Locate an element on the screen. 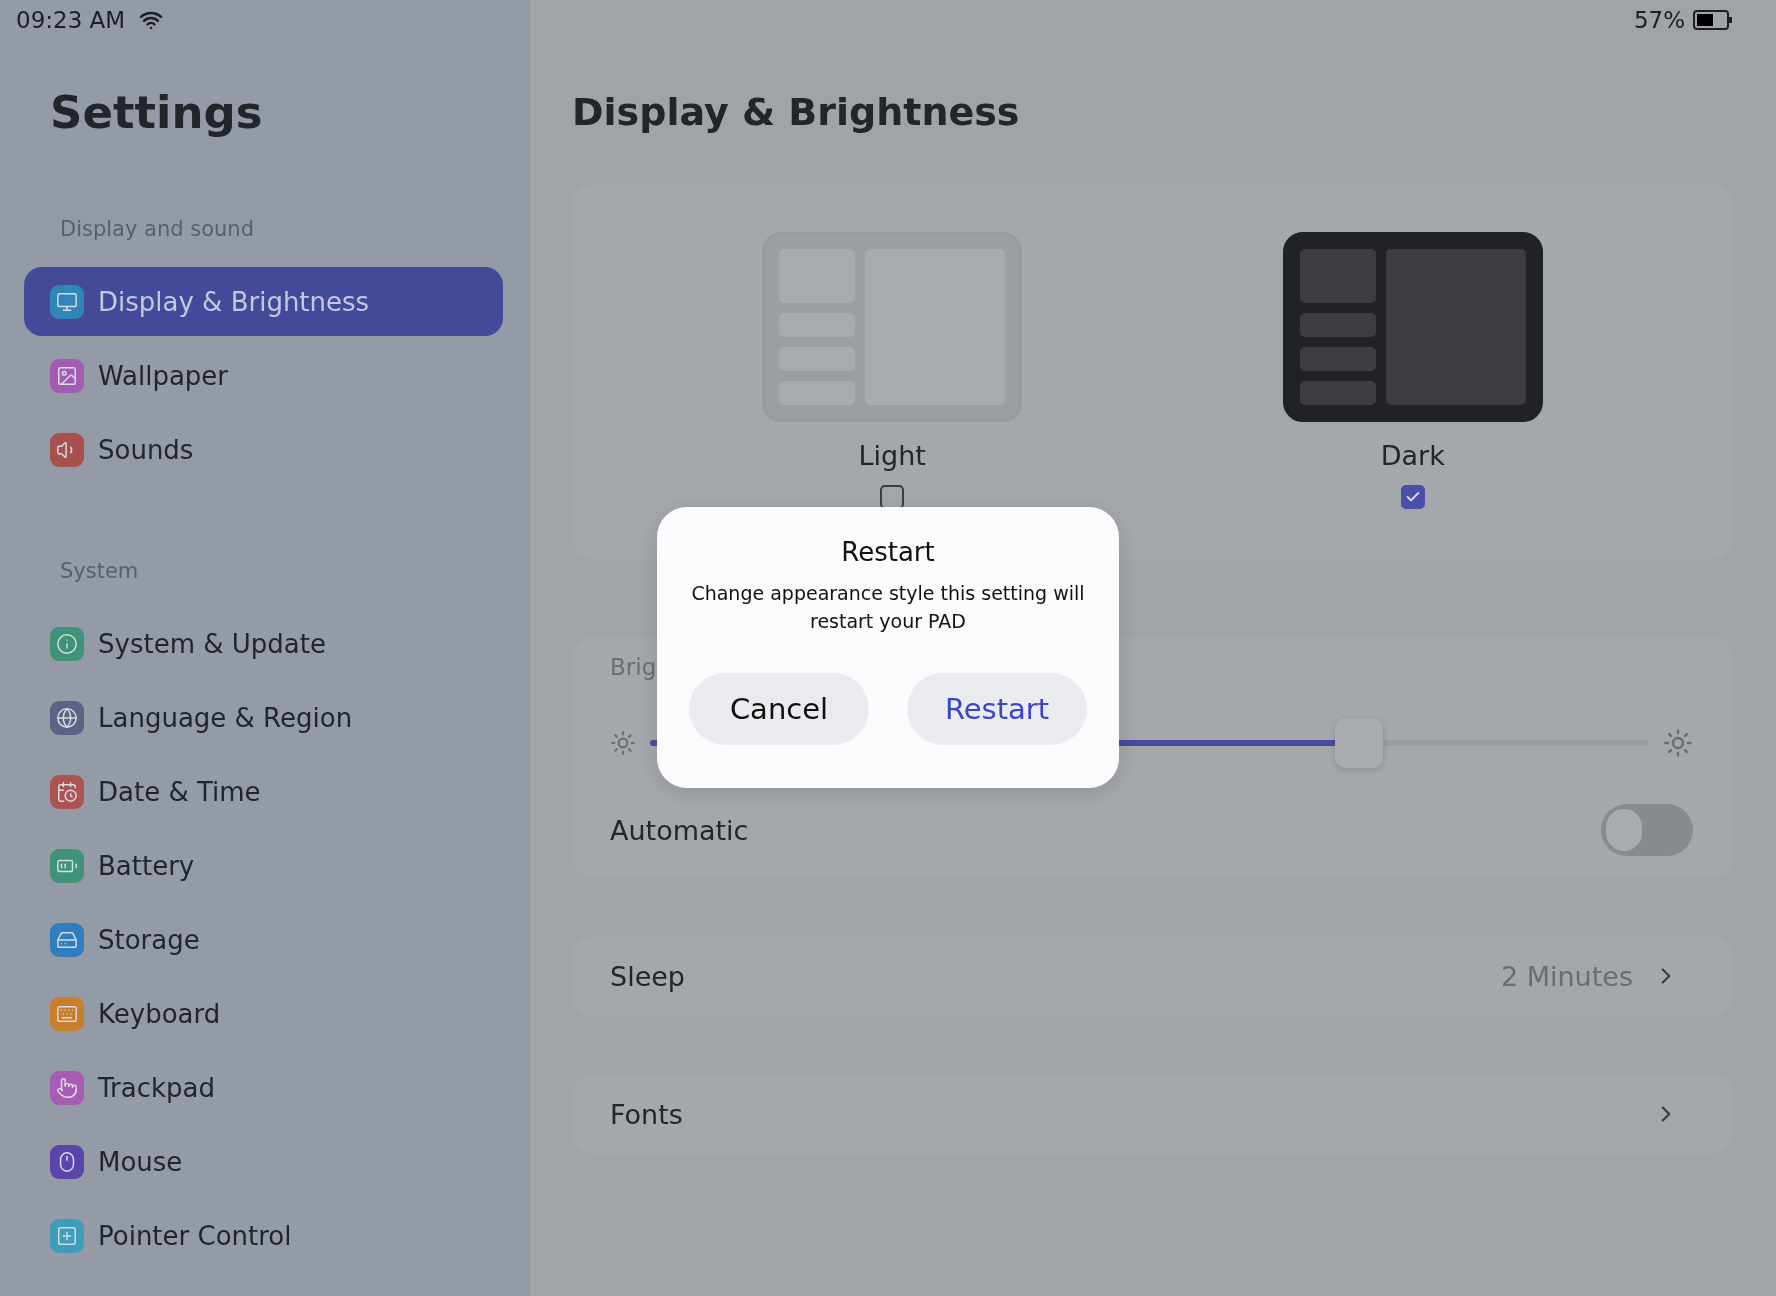 This screenshot has height=1296, width=1776. theme-preview is located at coordinates (1412, 327).